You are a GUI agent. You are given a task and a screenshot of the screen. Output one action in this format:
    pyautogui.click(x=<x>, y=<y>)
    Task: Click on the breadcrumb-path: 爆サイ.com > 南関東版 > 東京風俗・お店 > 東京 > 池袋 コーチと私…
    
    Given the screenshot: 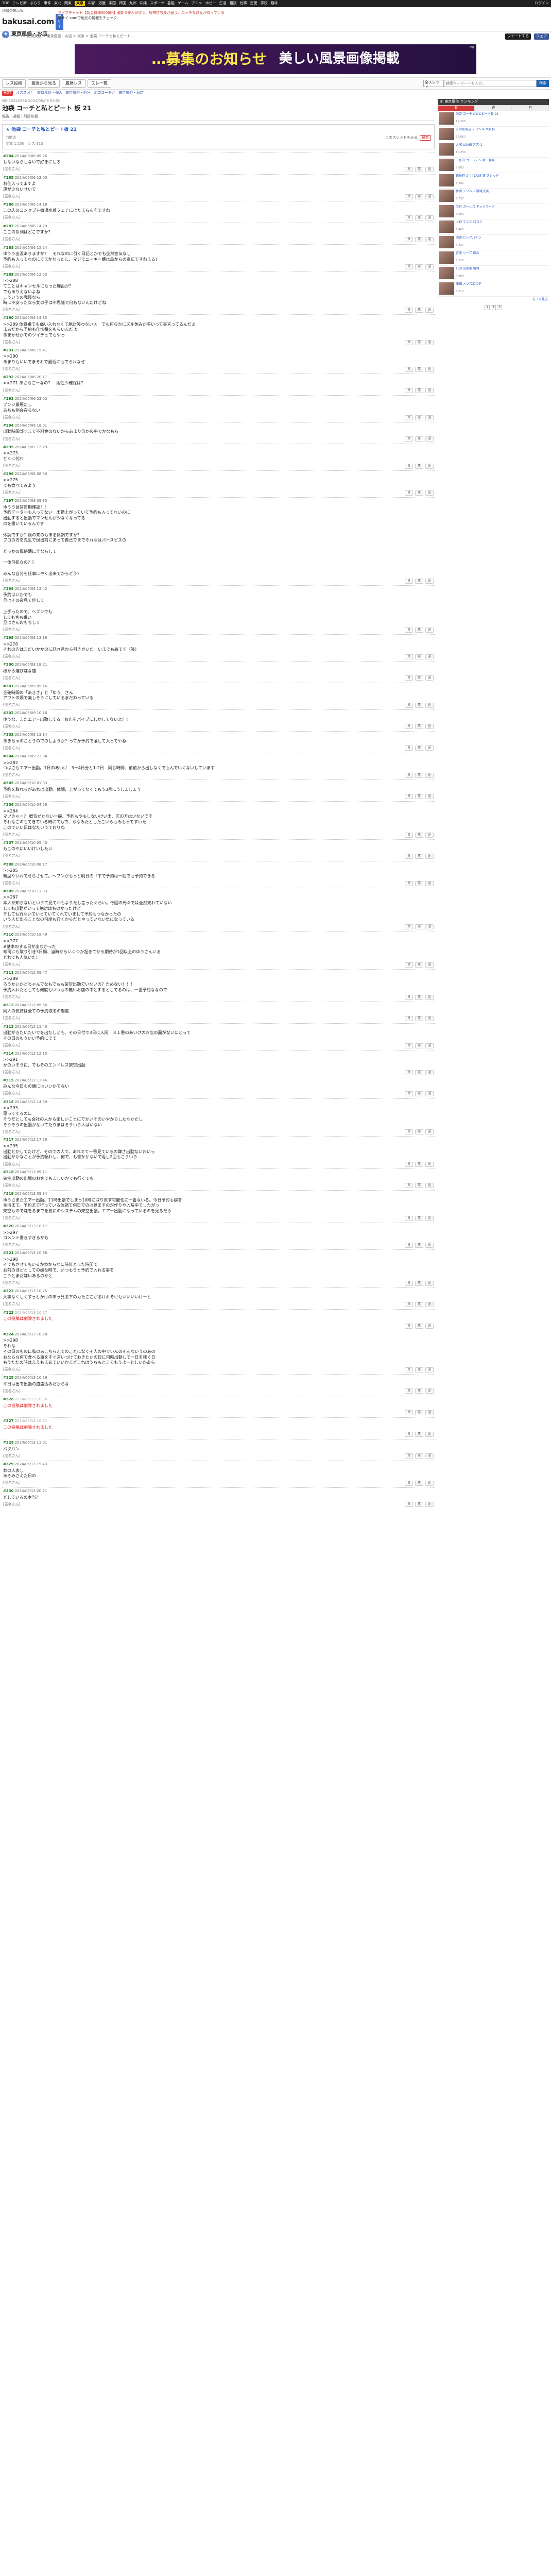 What is the action you would take?
    pyautogui.click(x=252, y=36)
    